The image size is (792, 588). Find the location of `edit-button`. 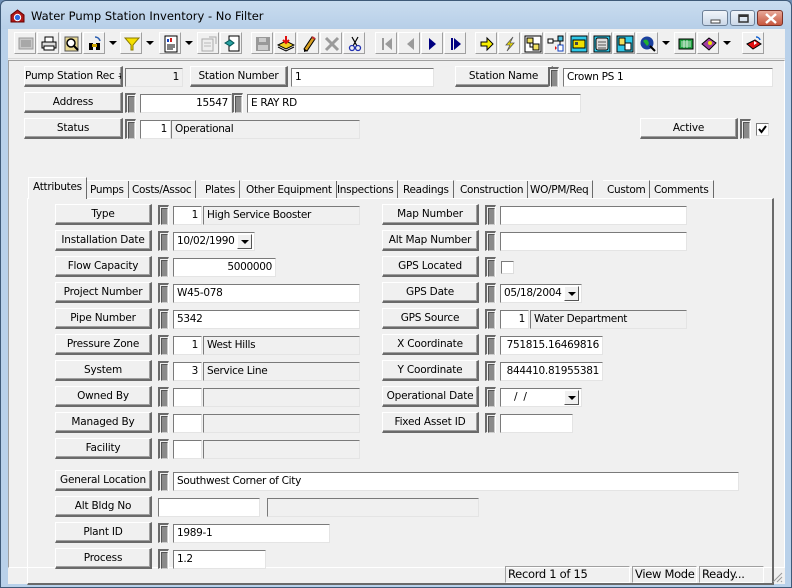

edit-button is located at coordinates (308, 43).